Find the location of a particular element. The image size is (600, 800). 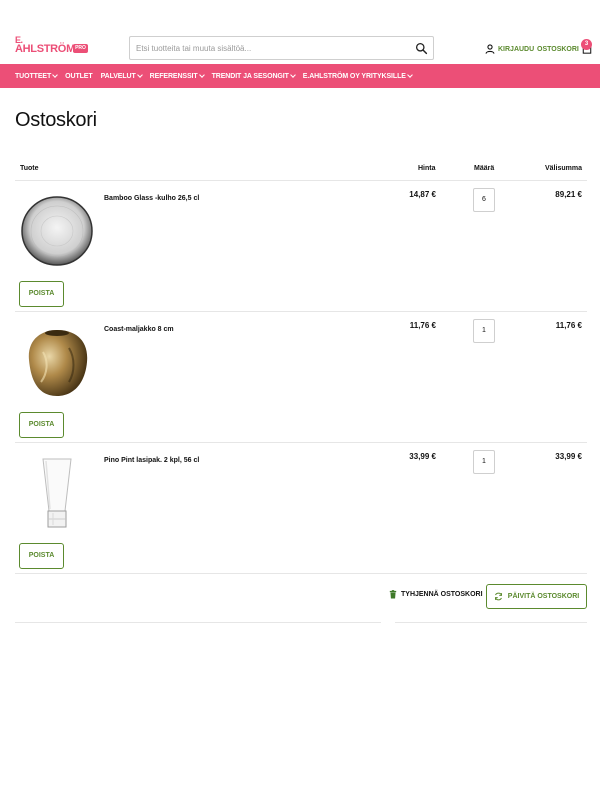

logo-pro-badge: PRO is located at coordinates (80, 48).